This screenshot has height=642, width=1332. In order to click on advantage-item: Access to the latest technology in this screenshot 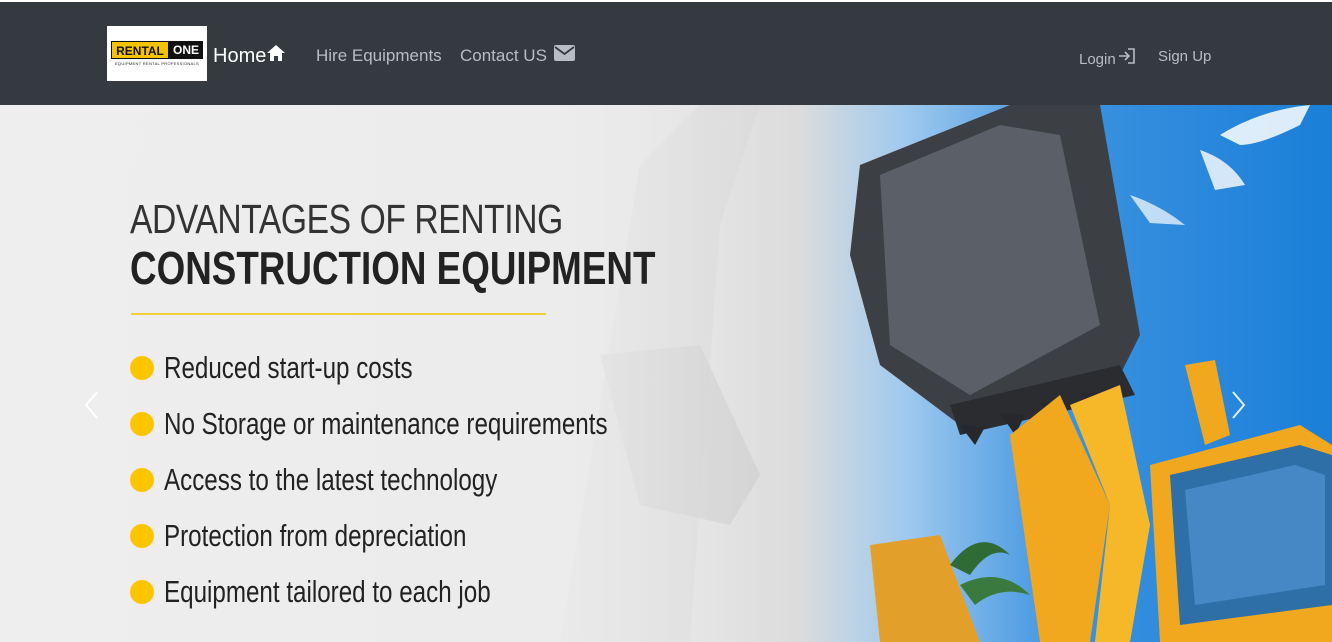, I will do `click(360, 479)`.